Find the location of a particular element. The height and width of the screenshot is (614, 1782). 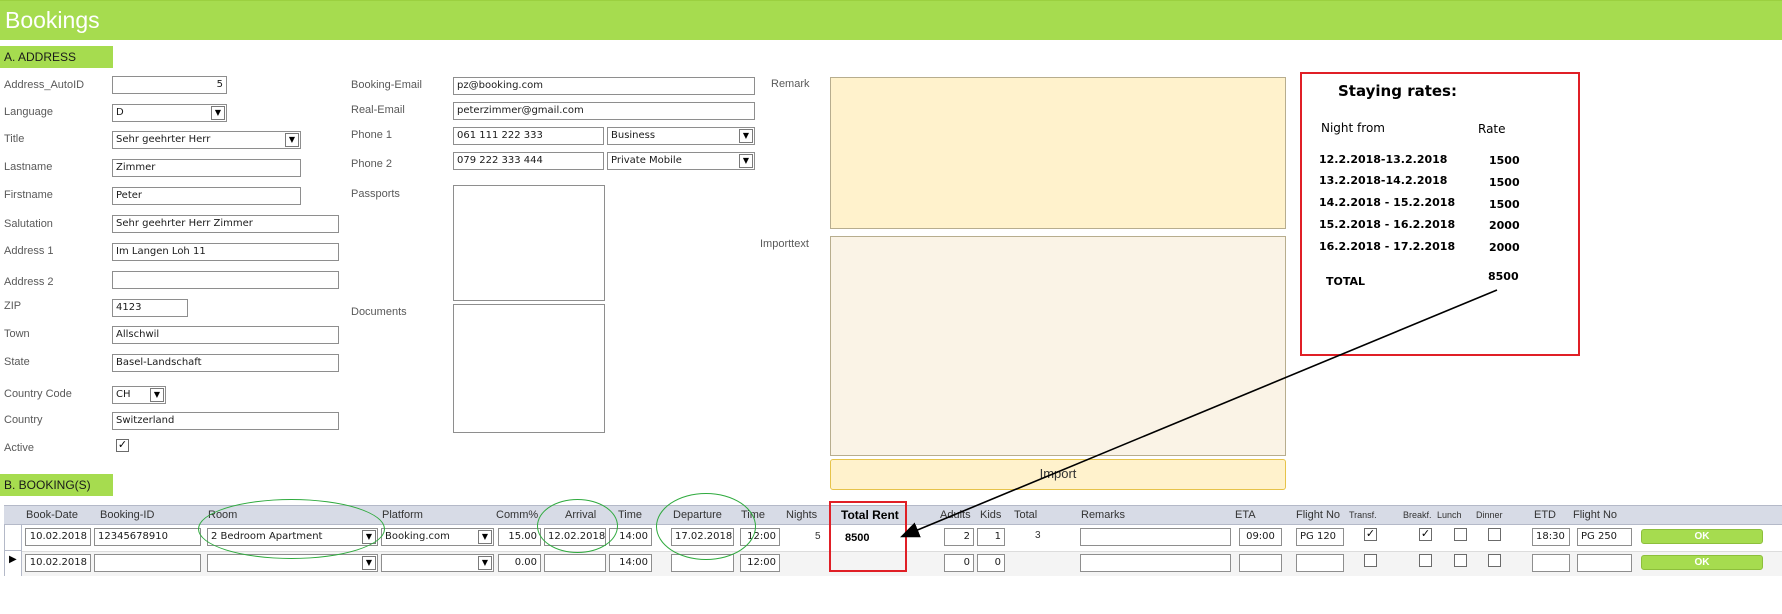

annotation-arrow is located at coordinates (1199, 413).